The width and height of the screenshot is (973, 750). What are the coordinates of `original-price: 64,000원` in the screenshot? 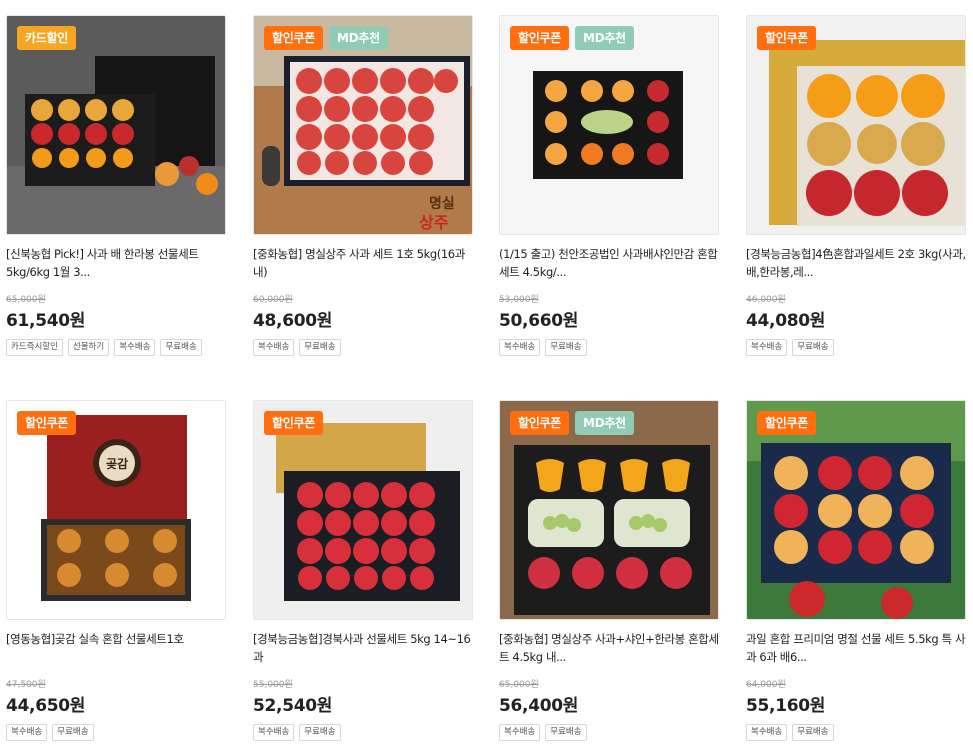 It's located at (766, 685).